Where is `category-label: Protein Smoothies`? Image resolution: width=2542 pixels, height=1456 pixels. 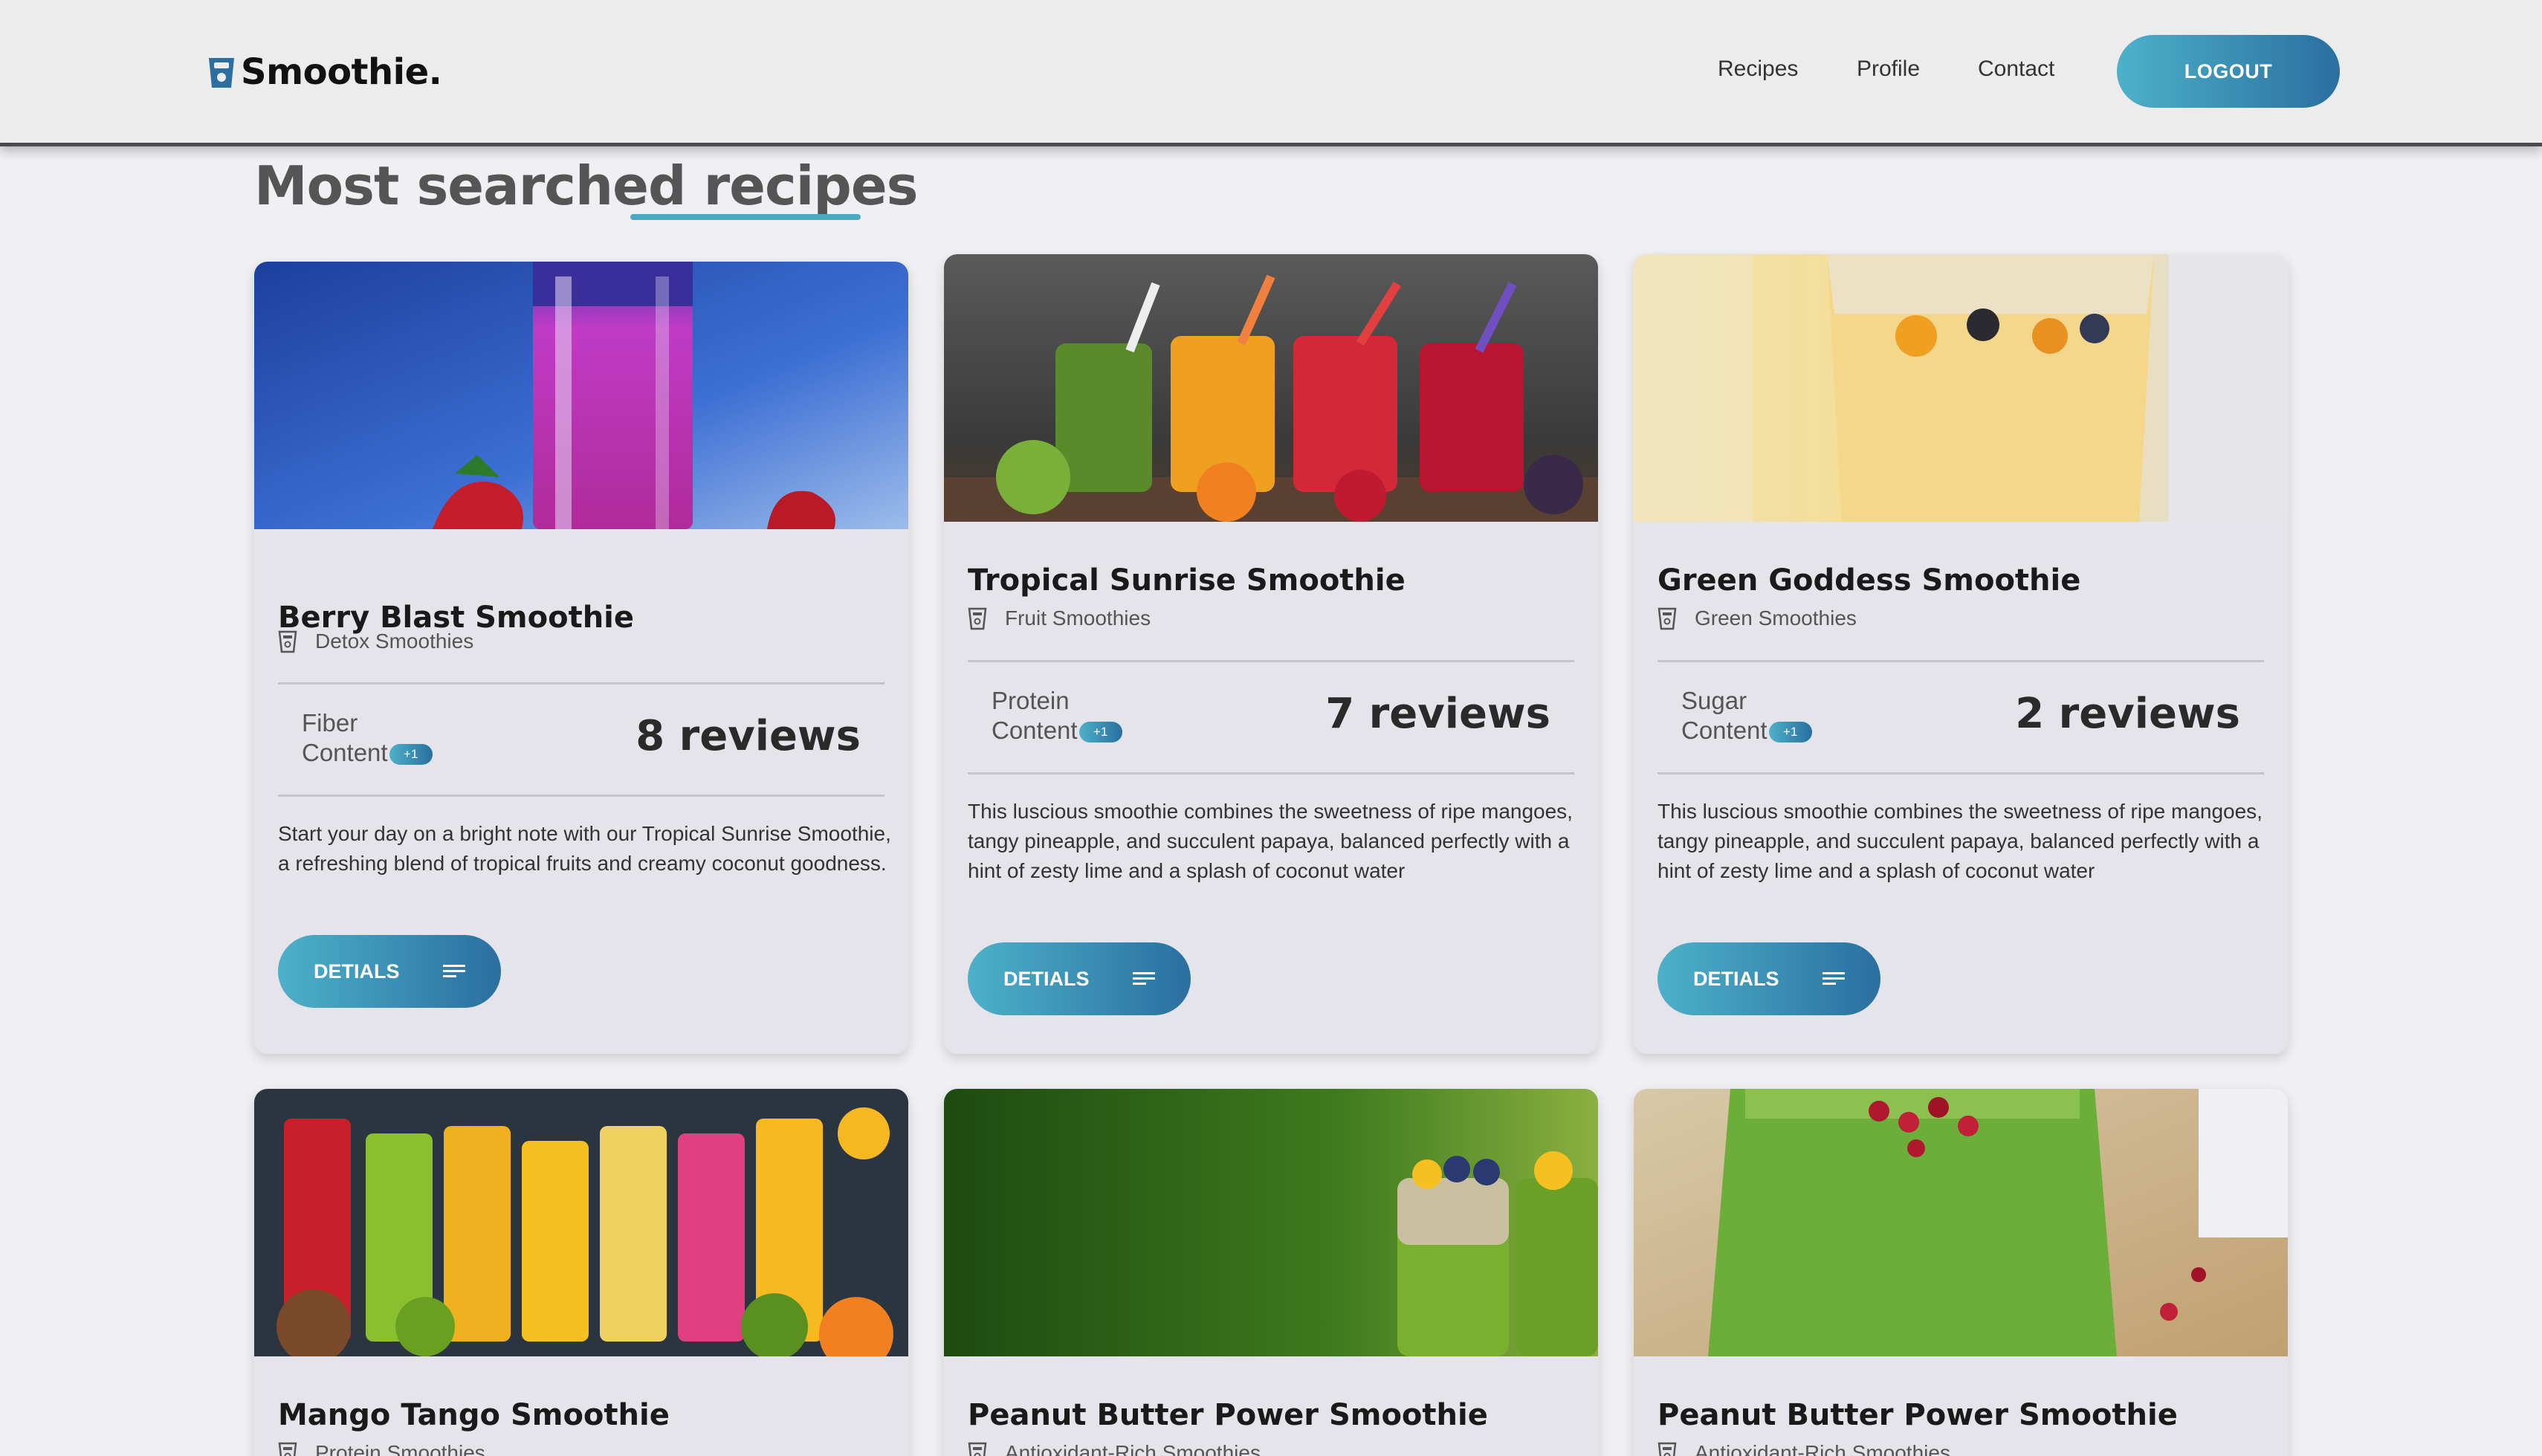 category-label: Protein Smoothies is located at coordinates (400, 1449).